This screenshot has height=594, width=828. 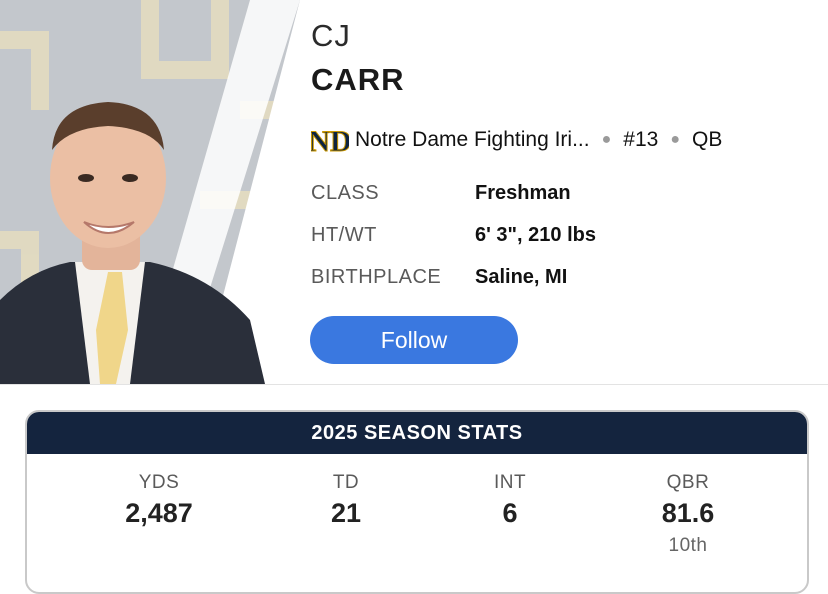 I want to click on stats-title: 2025 SEASON STATS, so click(x=417, y=433).